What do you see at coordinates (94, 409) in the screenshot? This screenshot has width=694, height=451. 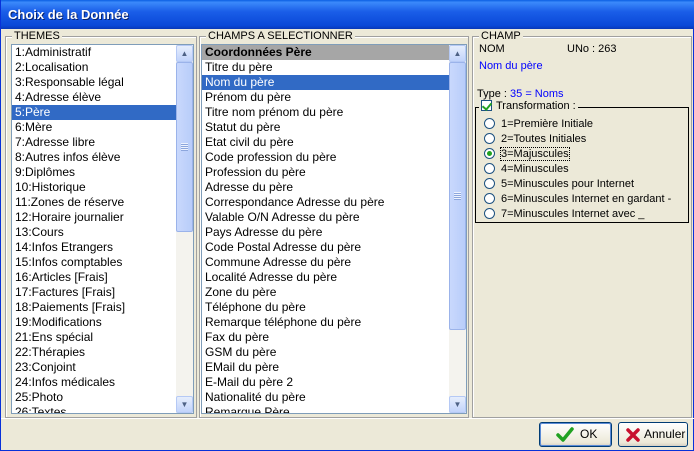 I see `theme-list-item: 26:Textes` at bounding box center [94, 409].